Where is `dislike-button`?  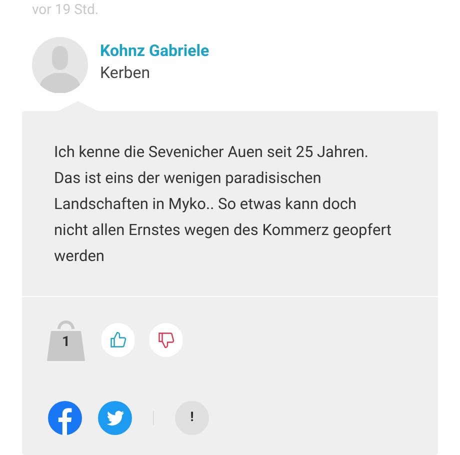
dislike-button is located at coordinates (166, 340).